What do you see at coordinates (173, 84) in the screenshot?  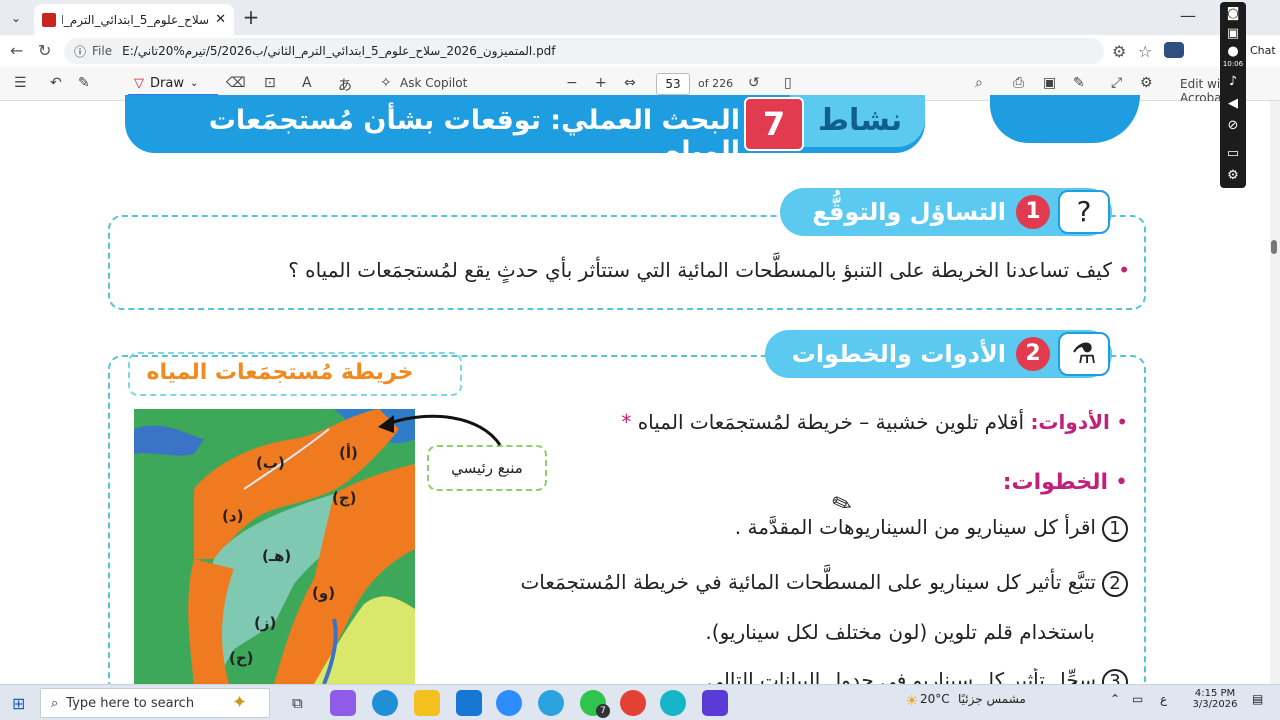 I see `draw-button: ▽ Draw ⌄` at bounding box center [173, 84].